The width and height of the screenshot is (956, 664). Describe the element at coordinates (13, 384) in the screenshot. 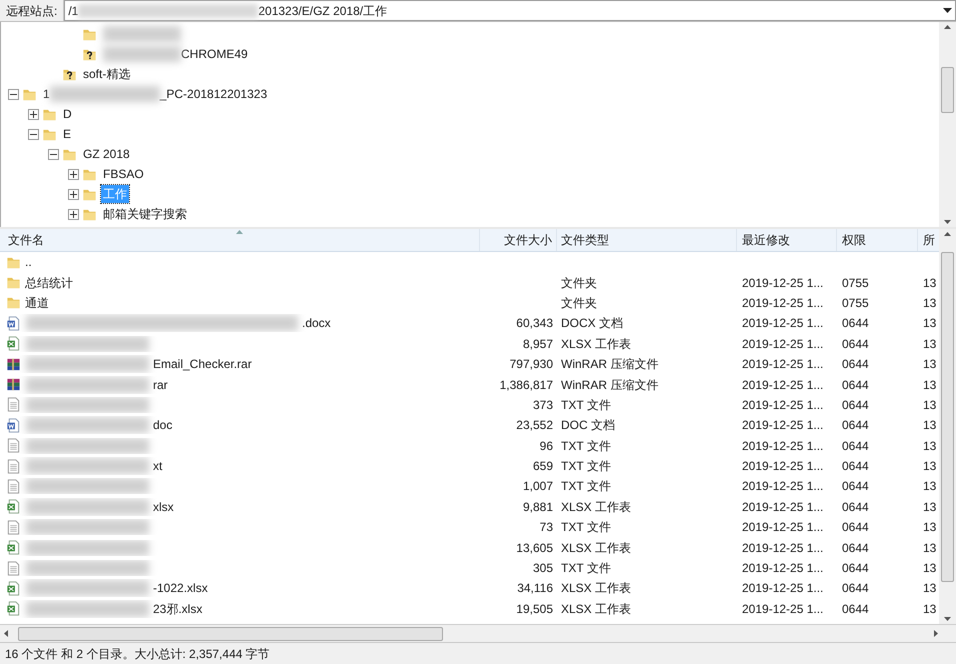

I see `archive-books-icon` at that location.